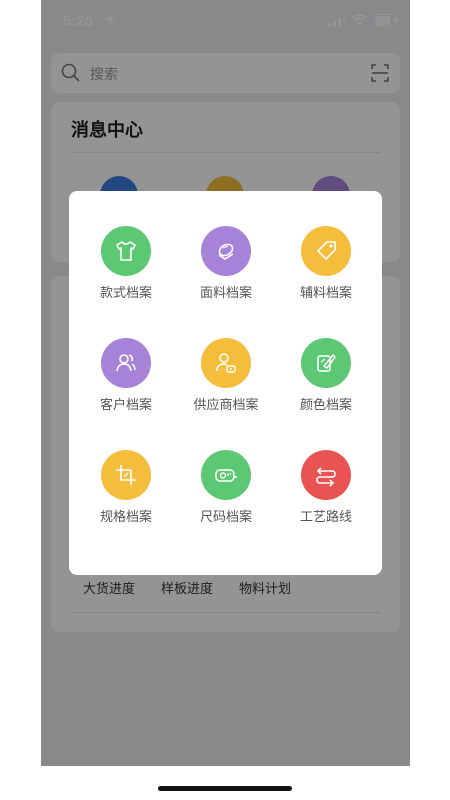  I want to click on menu-item-spec-archive: 规格档案, so click(126, 490).